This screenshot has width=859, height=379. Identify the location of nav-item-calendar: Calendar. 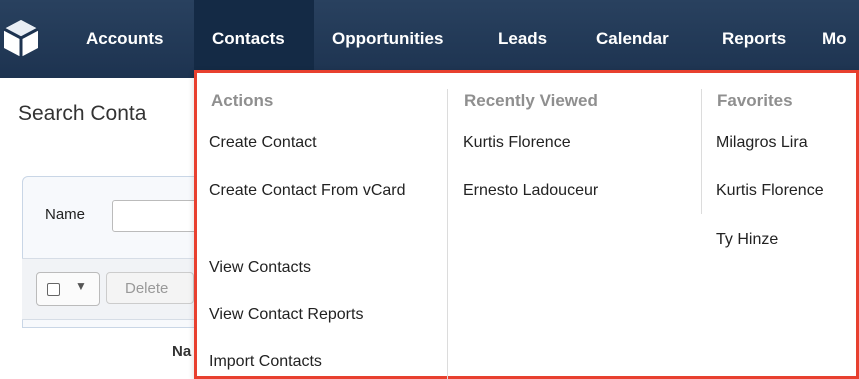
(632, 39).